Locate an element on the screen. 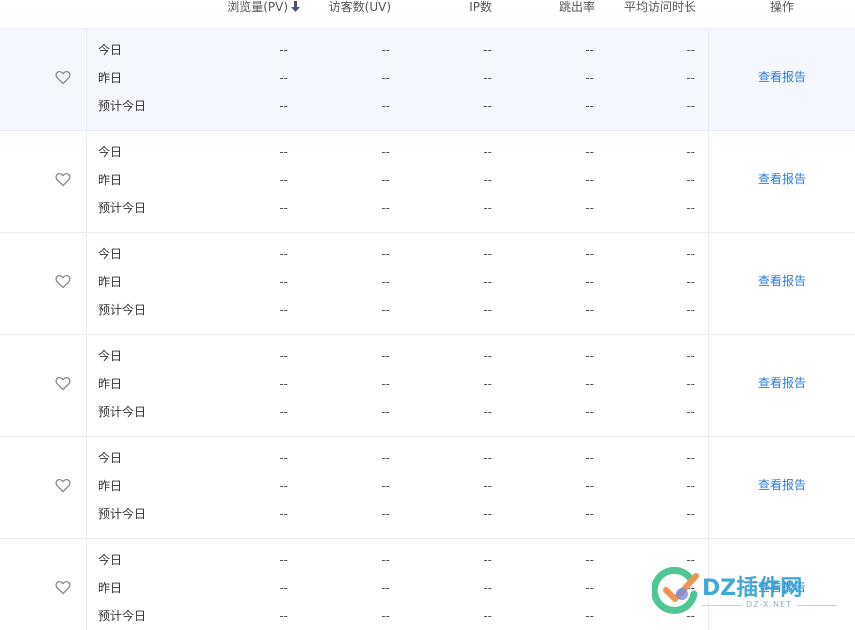 The width and height of the screenshot is (855, 630). watermark: DZ插件网 DZ-X.NET is located at coordinates (752, 590).